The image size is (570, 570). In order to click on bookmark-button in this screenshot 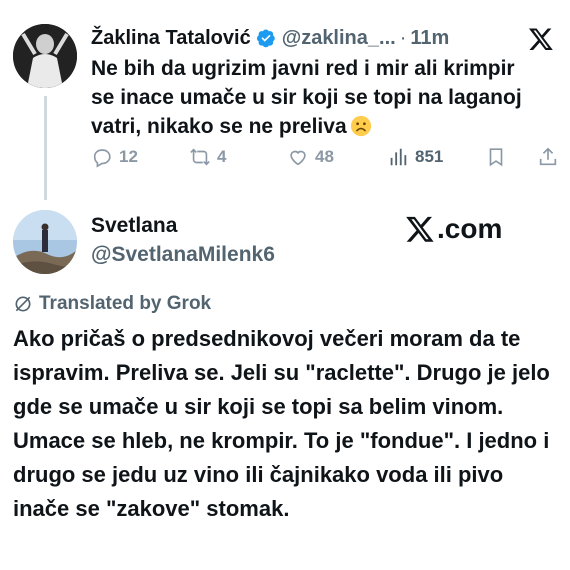, I will do `click(496, 157)`.